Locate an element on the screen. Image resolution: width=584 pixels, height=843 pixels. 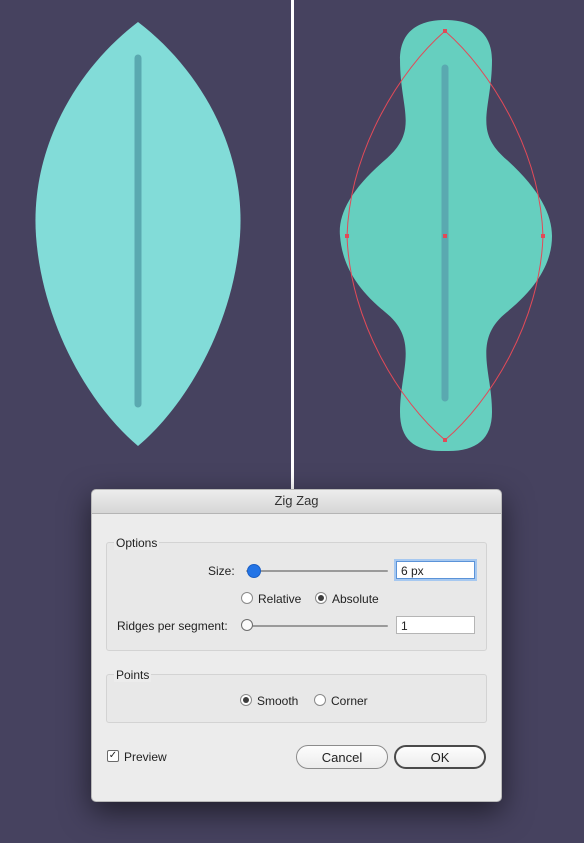
size-slider is located at coordinates (317, 571).